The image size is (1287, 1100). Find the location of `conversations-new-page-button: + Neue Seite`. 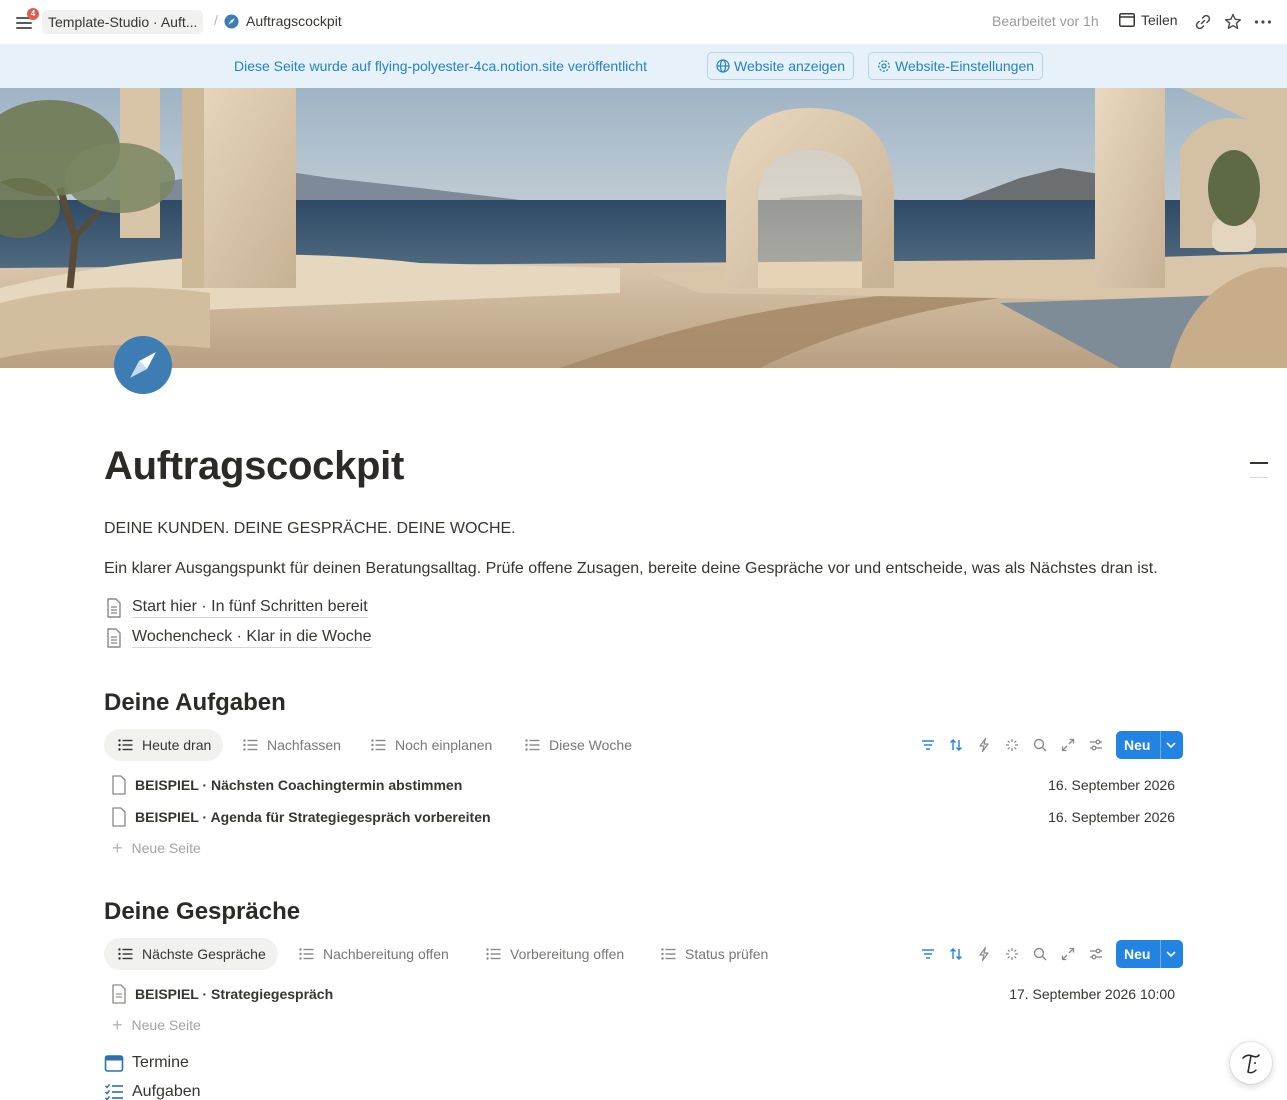

conversations-new-page-button: + Neue Seite is located at coordinates (156, 1025).